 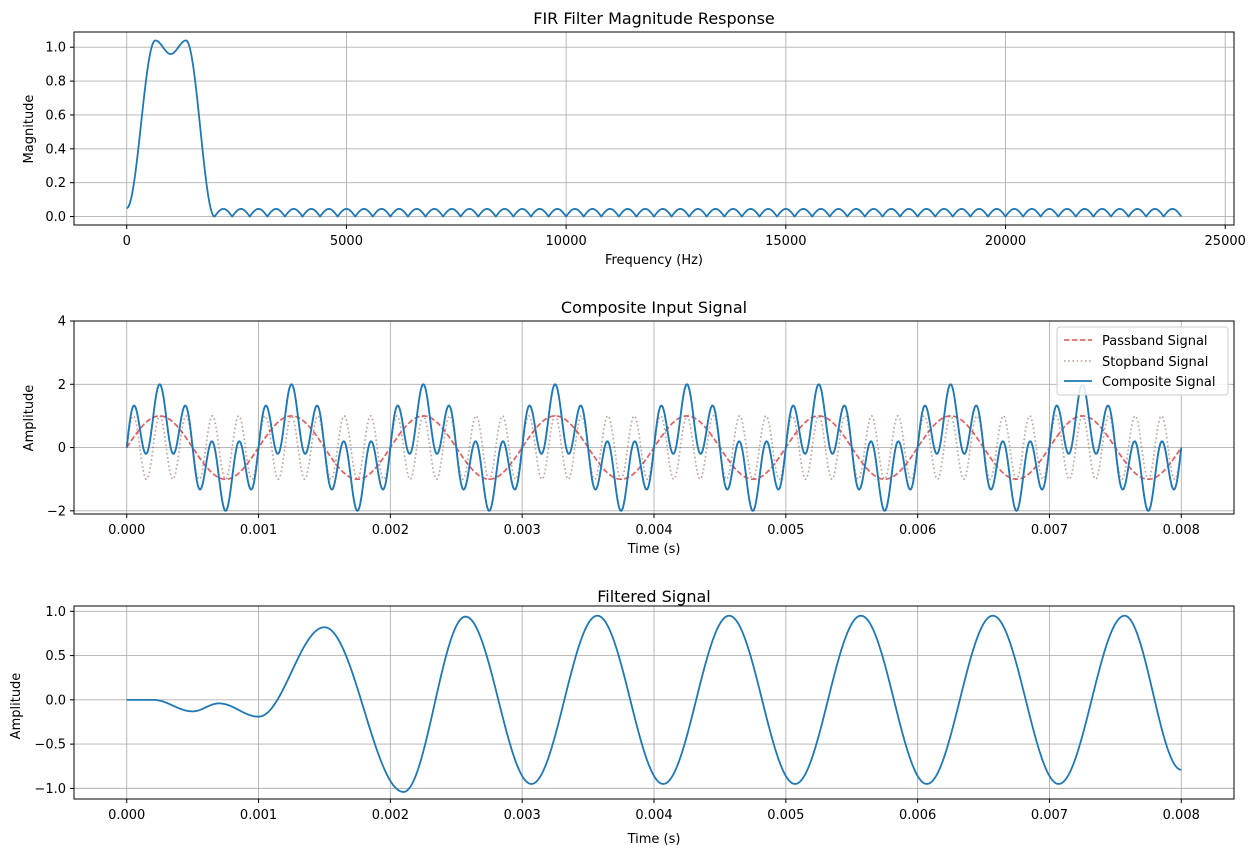 I want to click on filtered-signal-y-ticks: −1.0 −0.5 0.0 0.5 1.0, so click(x=54, y=701).